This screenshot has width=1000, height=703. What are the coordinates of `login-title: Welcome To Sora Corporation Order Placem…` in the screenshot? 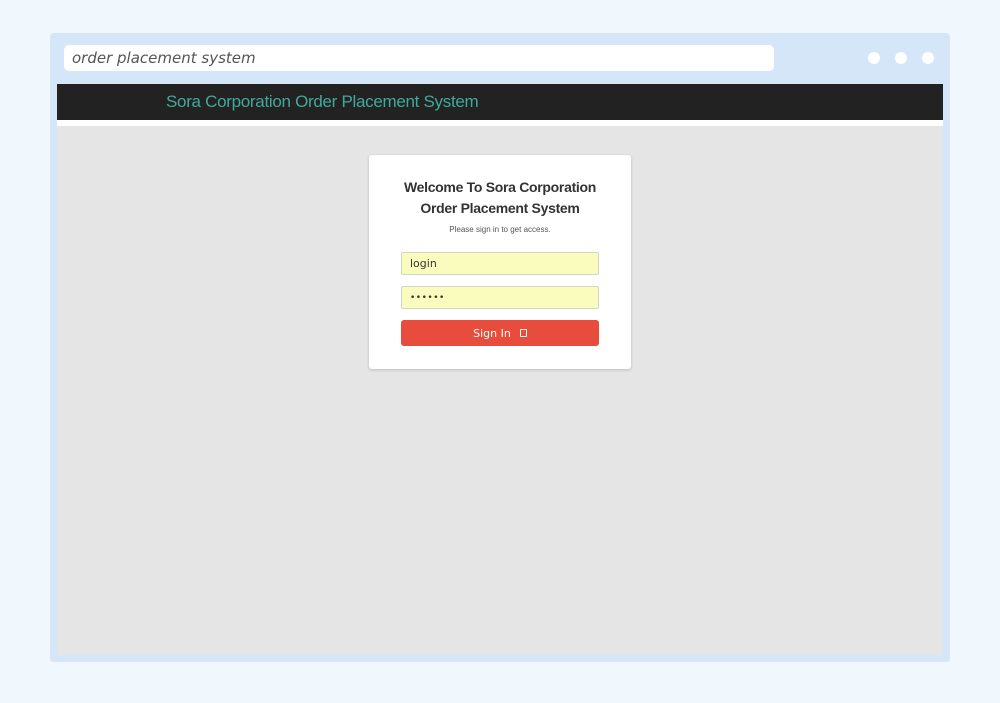 It's located at (500, 197).